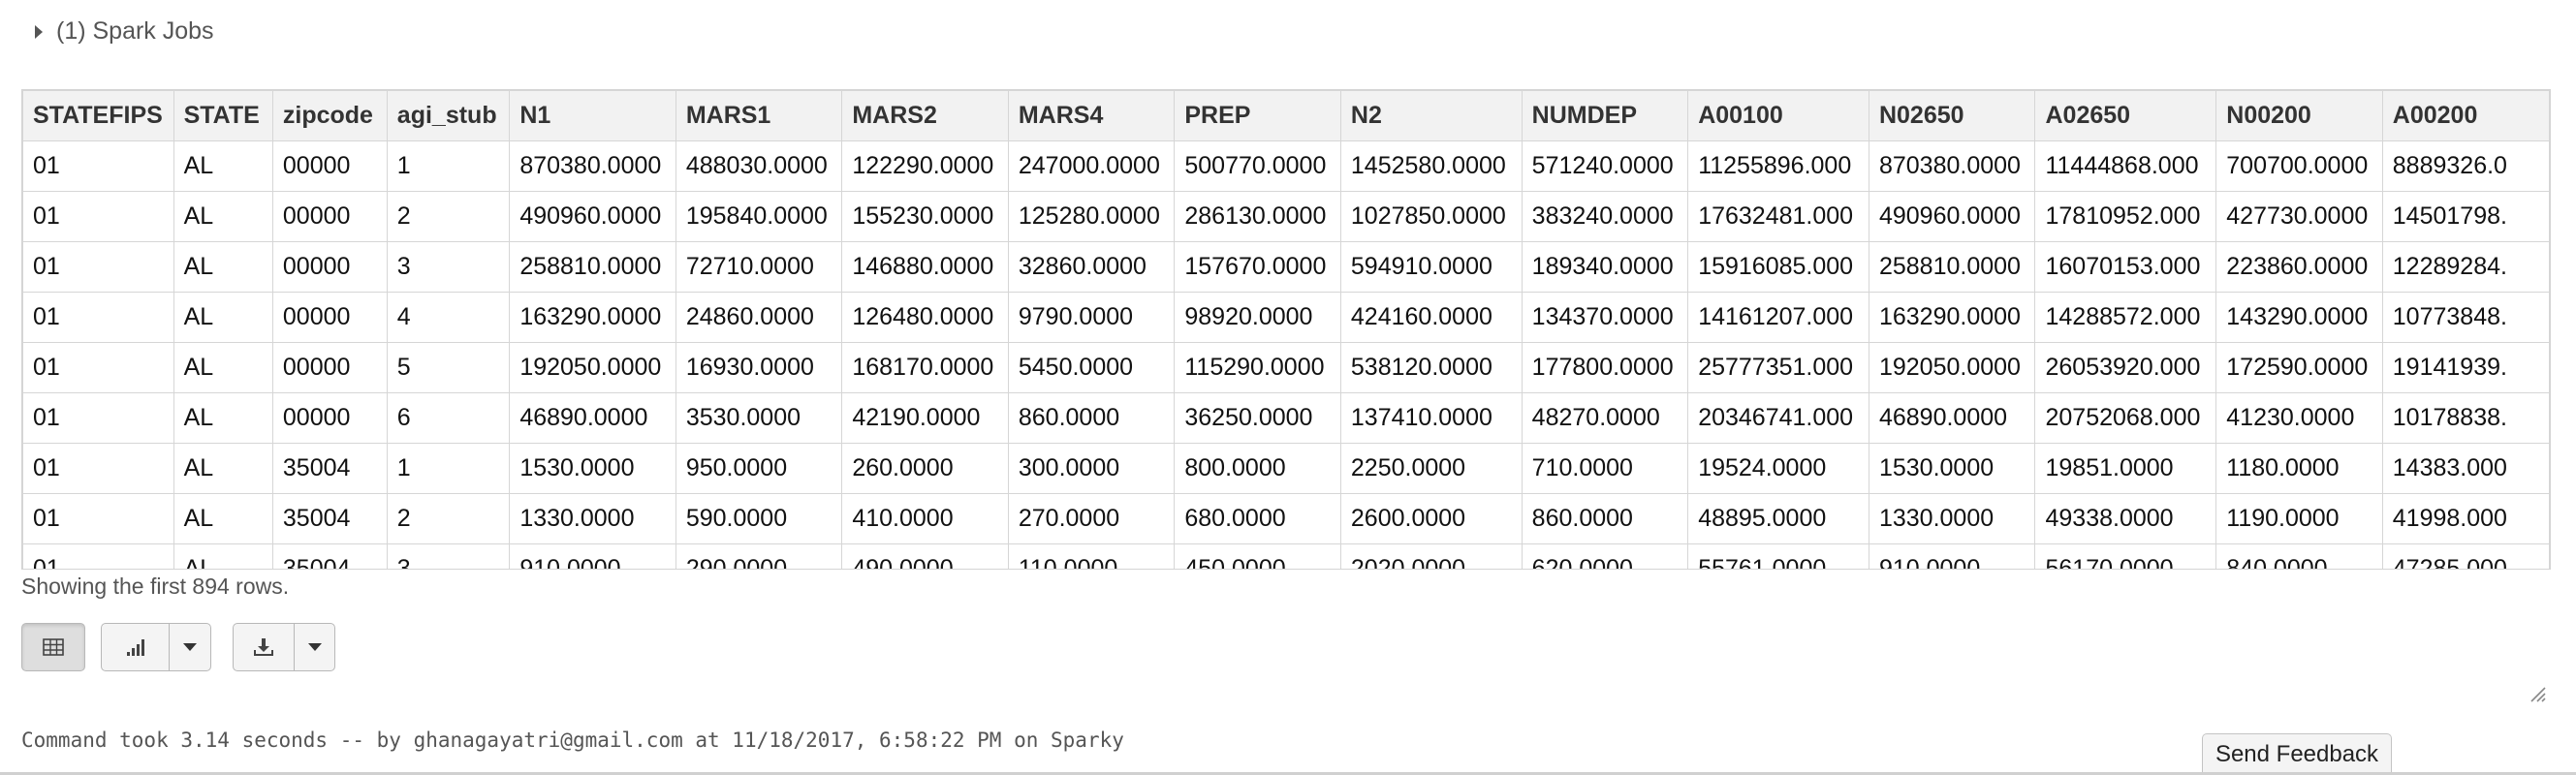  I want to click on chart-options-dropdown, so click(190, 647).